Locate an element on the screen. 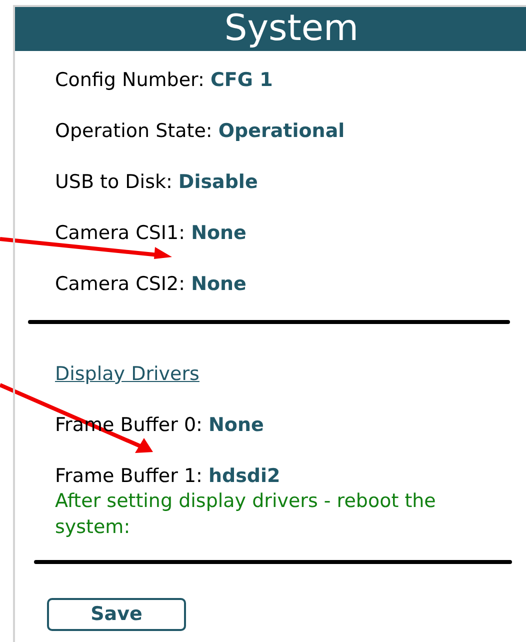  reboot-note: After setting display drivers - reboot the system: is located at coordinates (245, 514).